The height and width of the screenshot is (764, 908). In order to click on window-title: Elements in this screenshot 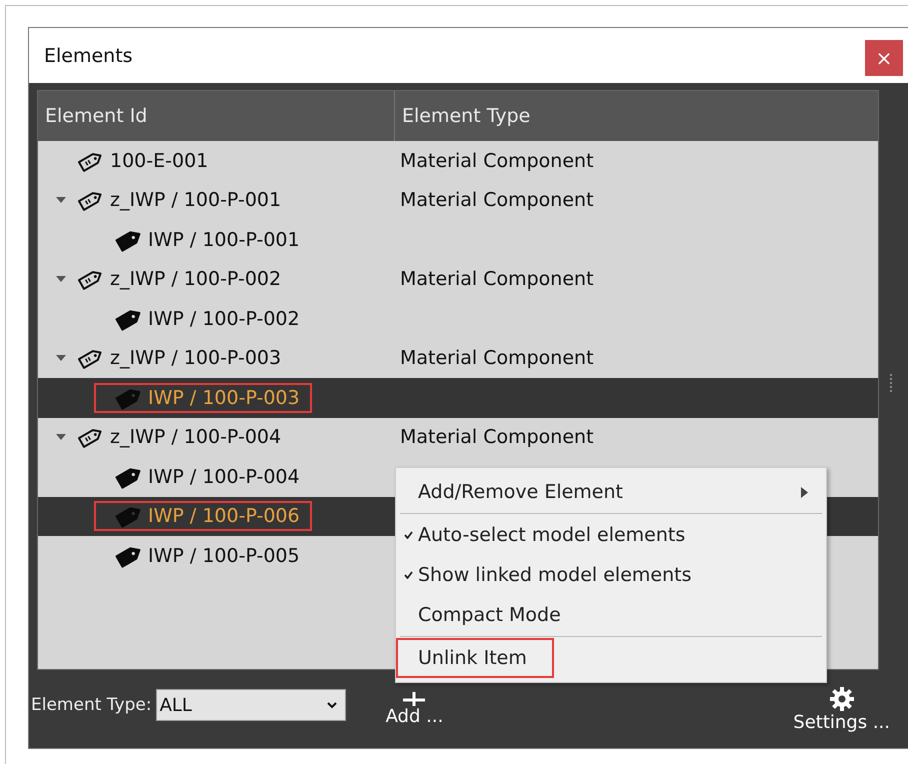, I will do `click(88, 55)`.